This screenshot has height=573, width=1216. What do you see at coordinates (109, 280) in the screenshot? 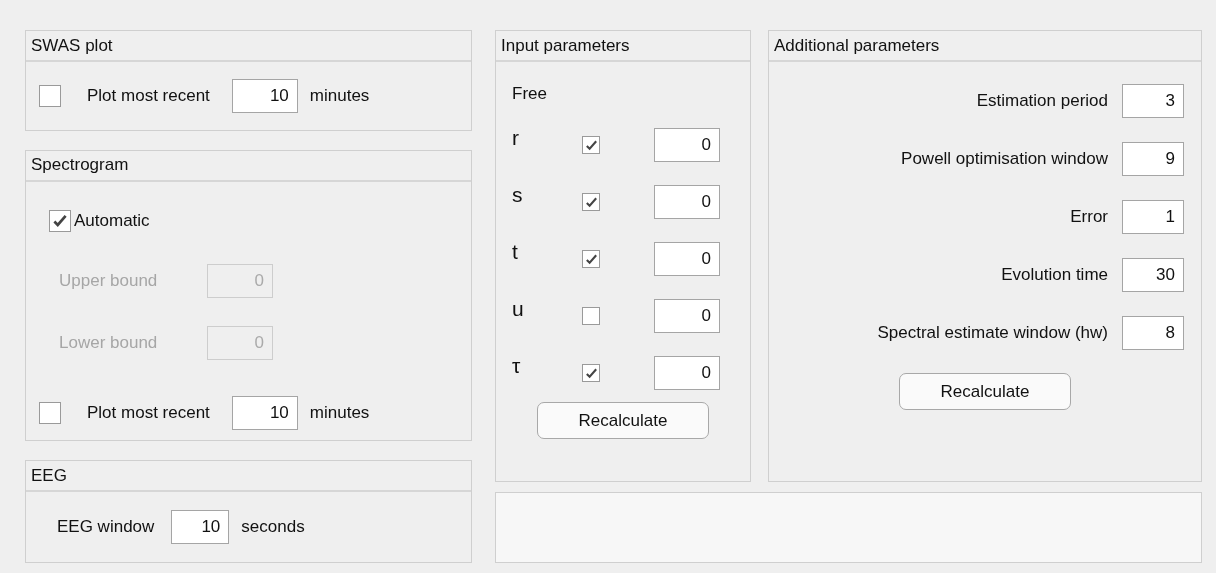
I see `bound-label: Upper bound` at bounding box center [109, 280].